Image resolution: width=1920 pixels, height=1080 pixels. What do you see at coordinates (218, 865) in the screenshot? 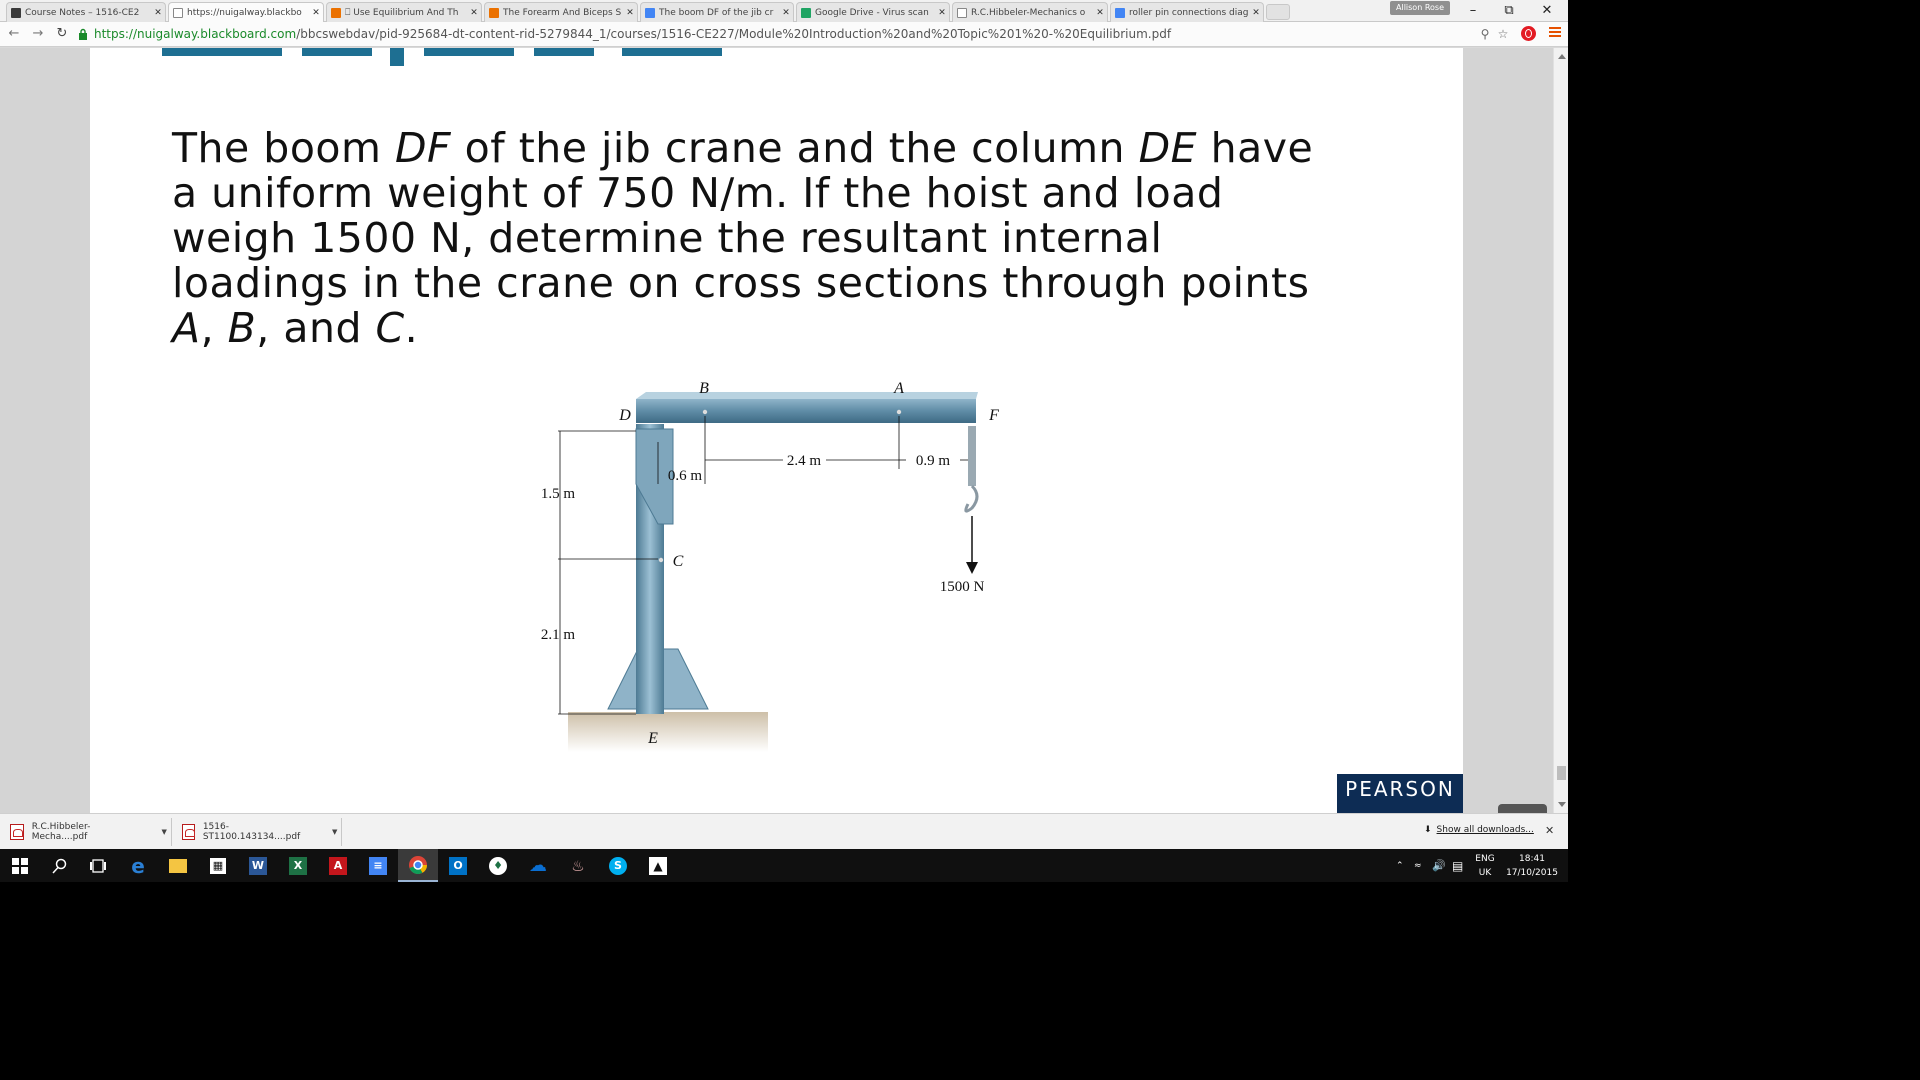
I see `store-taskbar-button: ▦` at bounding box center [218, 865].